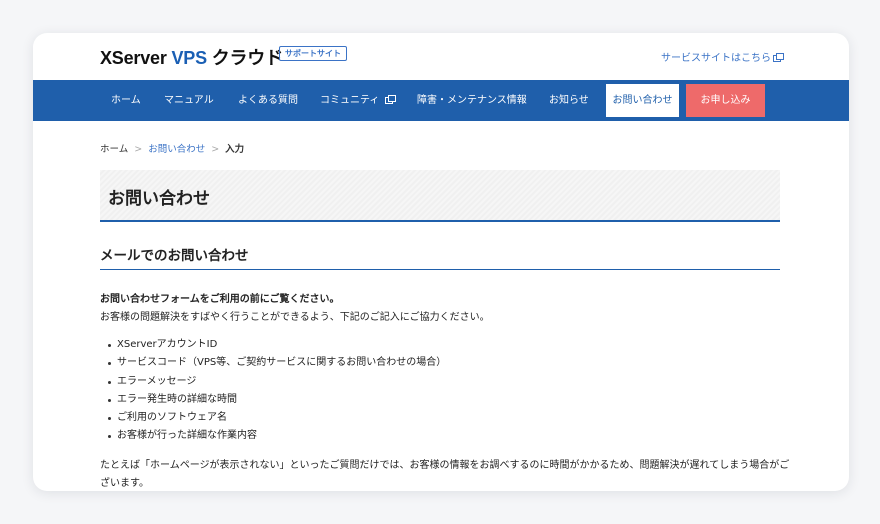  What do you see at coordinates (114, 149) in the screenshot?
I see `breadcrumb-home: ホーム` at bounding box center [114, 149].